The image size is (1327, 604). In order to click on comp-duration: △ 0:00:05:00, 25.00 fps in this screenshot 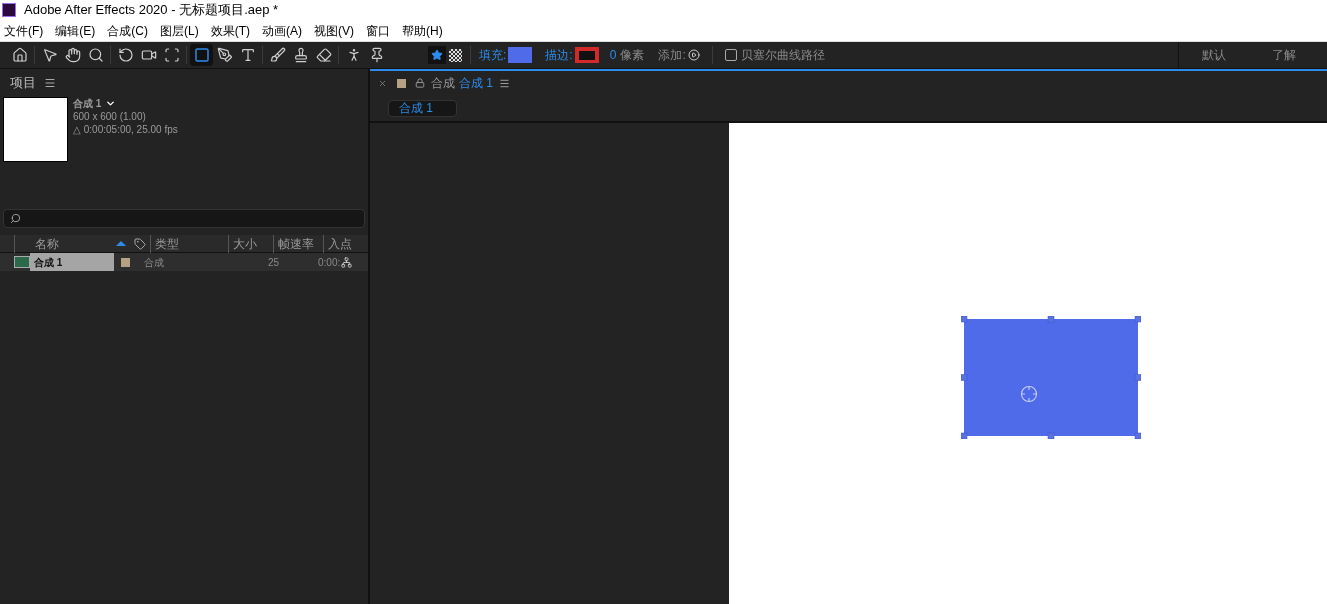, I will do `click(125, 129)`.